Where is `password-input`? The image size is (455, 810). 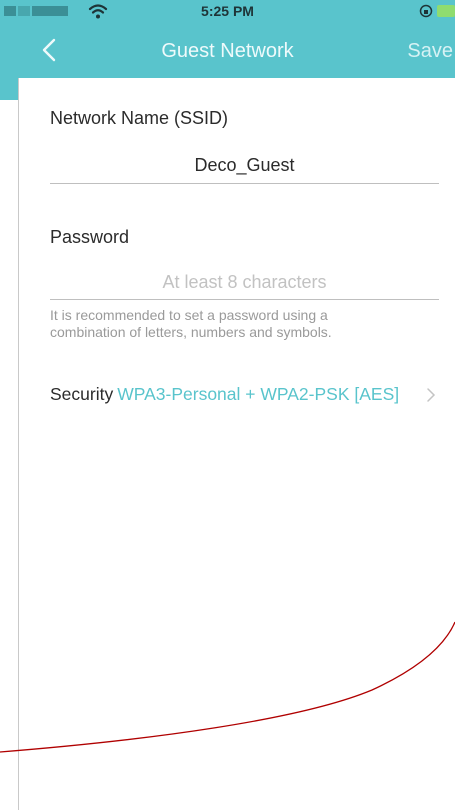
password-input is located at coordinates (244, 282).